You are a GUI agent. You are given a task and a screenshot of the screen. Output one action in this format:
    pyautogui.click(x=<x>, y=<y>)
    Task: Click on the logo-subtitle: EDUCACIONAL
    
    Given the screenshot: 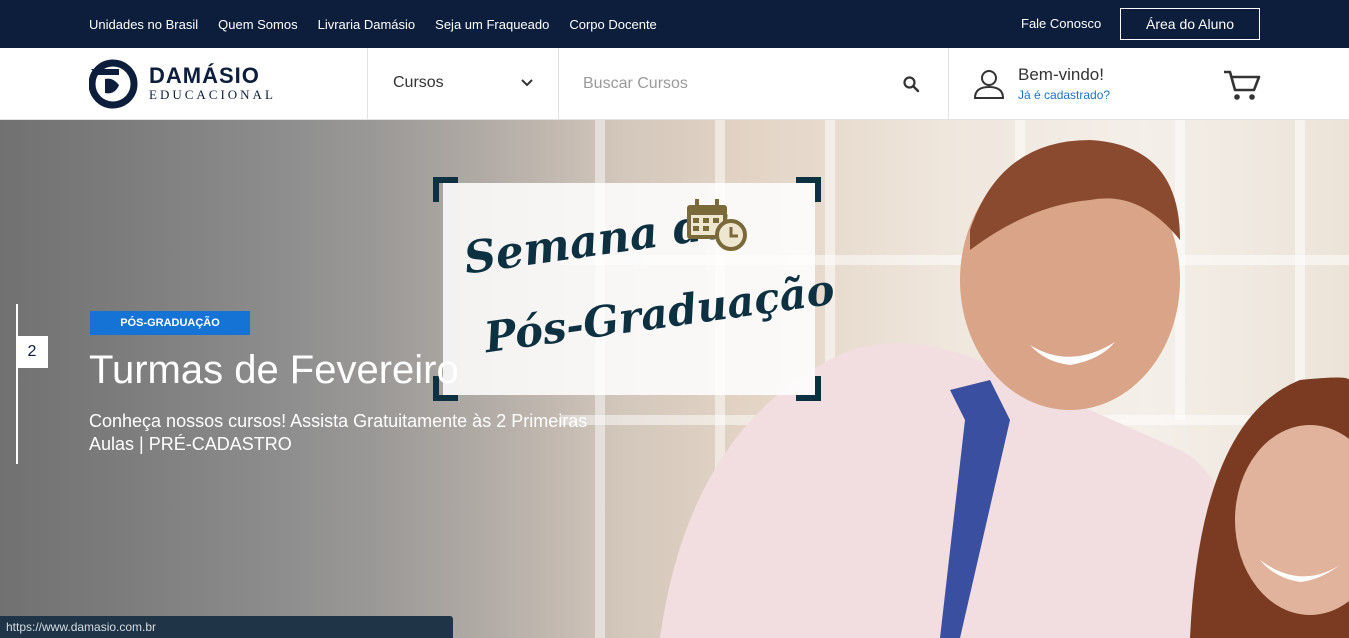 What is the action you would take?
    pyautogui.click(x=212, y=94)
    